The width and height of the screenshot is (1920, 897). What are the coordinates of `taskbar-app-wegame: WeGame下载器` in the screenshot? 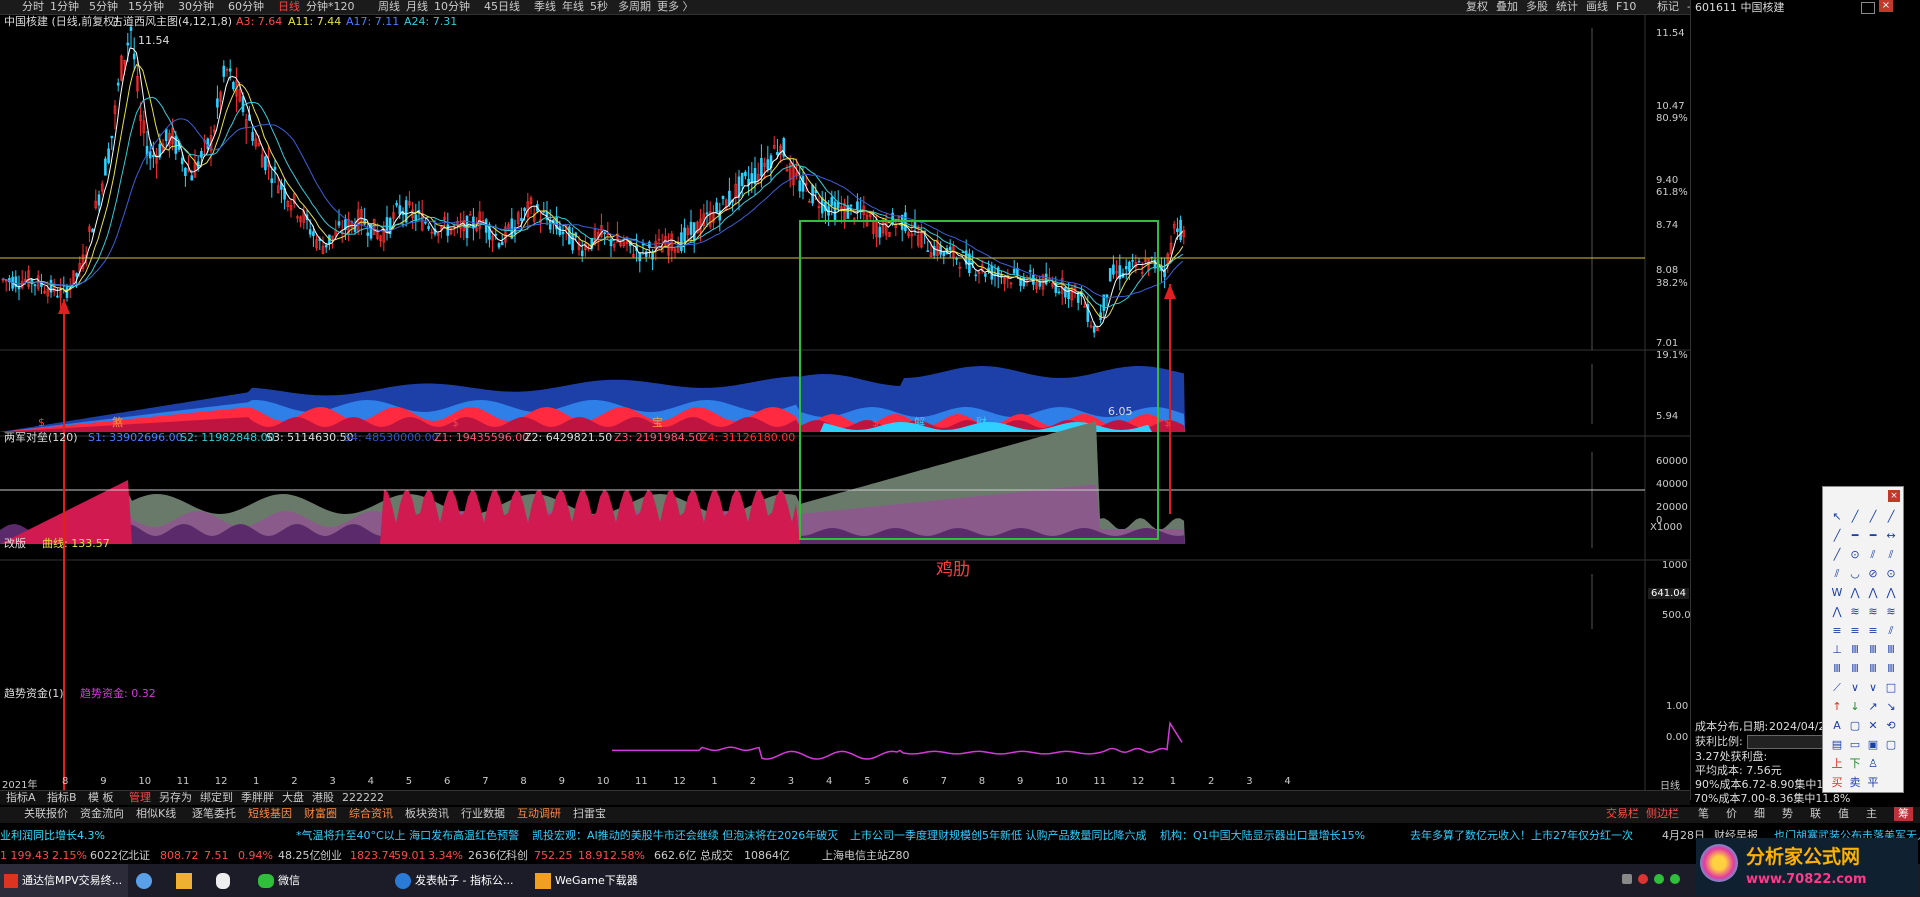 It's located at (595, 880).